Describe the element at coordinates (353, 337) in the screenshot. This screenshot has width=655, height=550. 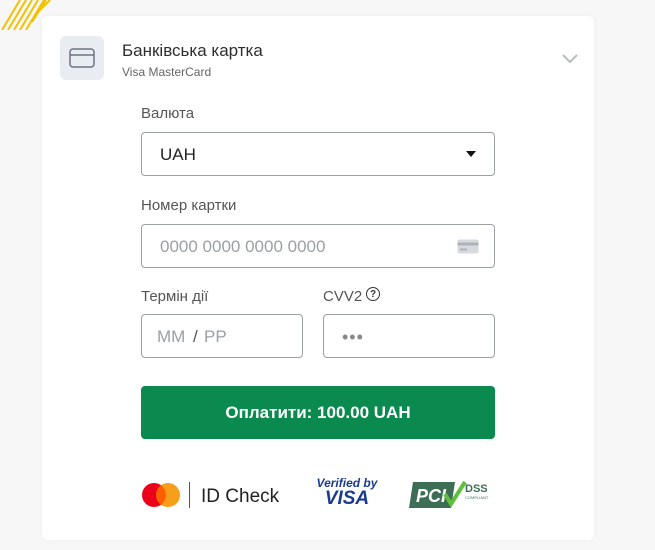
I see `cvv-placeholder: •••` at that location.